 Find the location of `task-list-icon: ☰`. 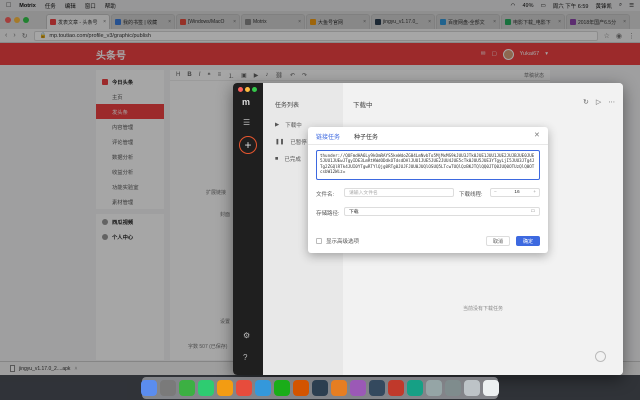

task-list-icon: ☰ is located at coordinates (246, 122).